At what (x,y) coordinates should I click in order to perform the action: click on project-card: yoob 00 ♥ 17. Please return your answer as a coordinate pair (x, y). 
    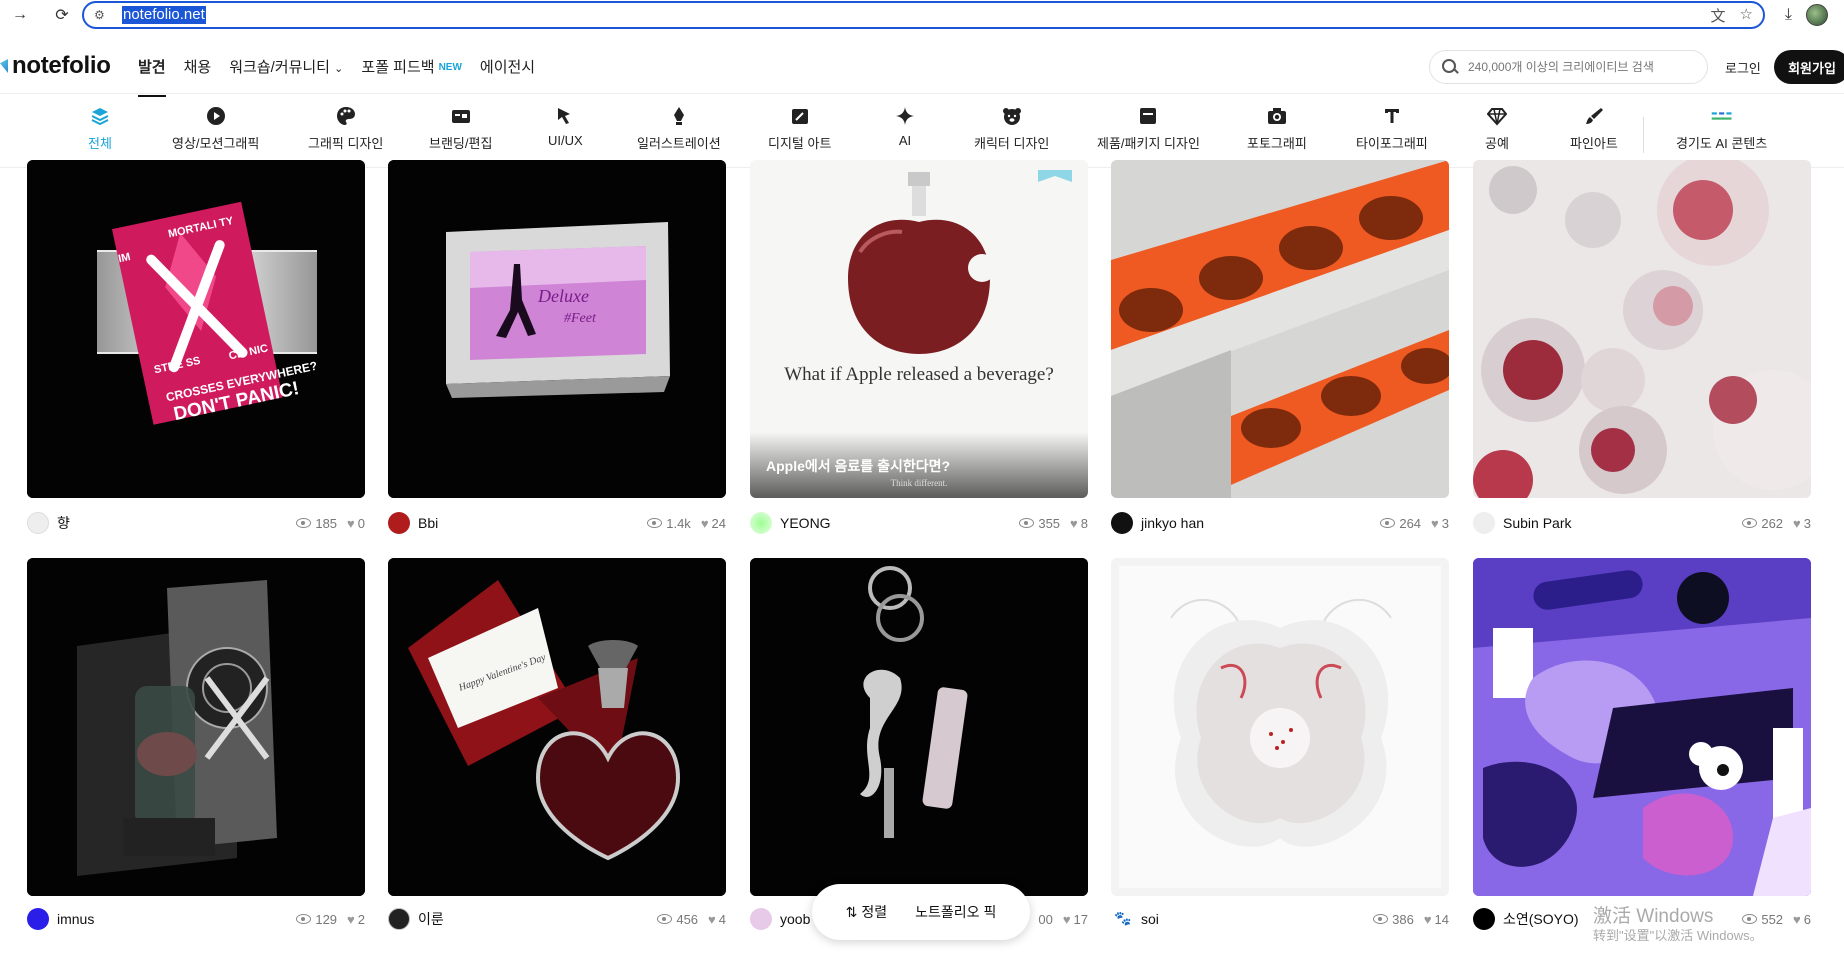
    Looking at the image, I should click on (919, 744).